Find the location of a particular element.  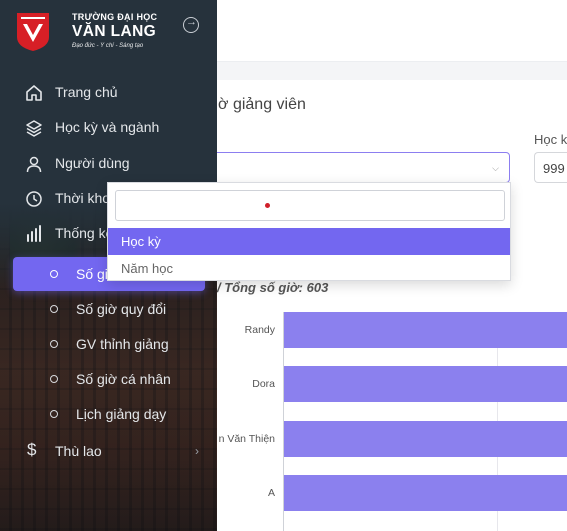

total-hours-summary: / Tổng số giờ: 603 is located at coordinates (273, 287).